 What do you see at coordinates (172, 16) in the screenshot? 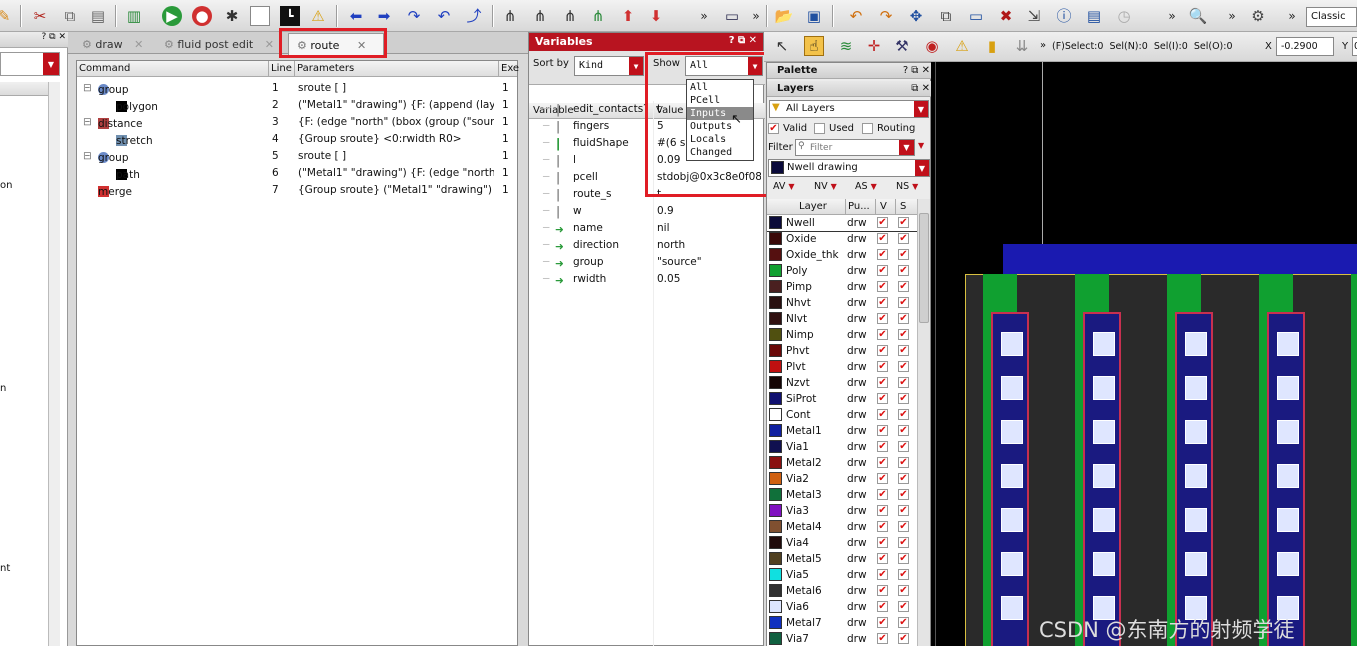
I see `run-icon: ▶` at bounding box center [172, 16].